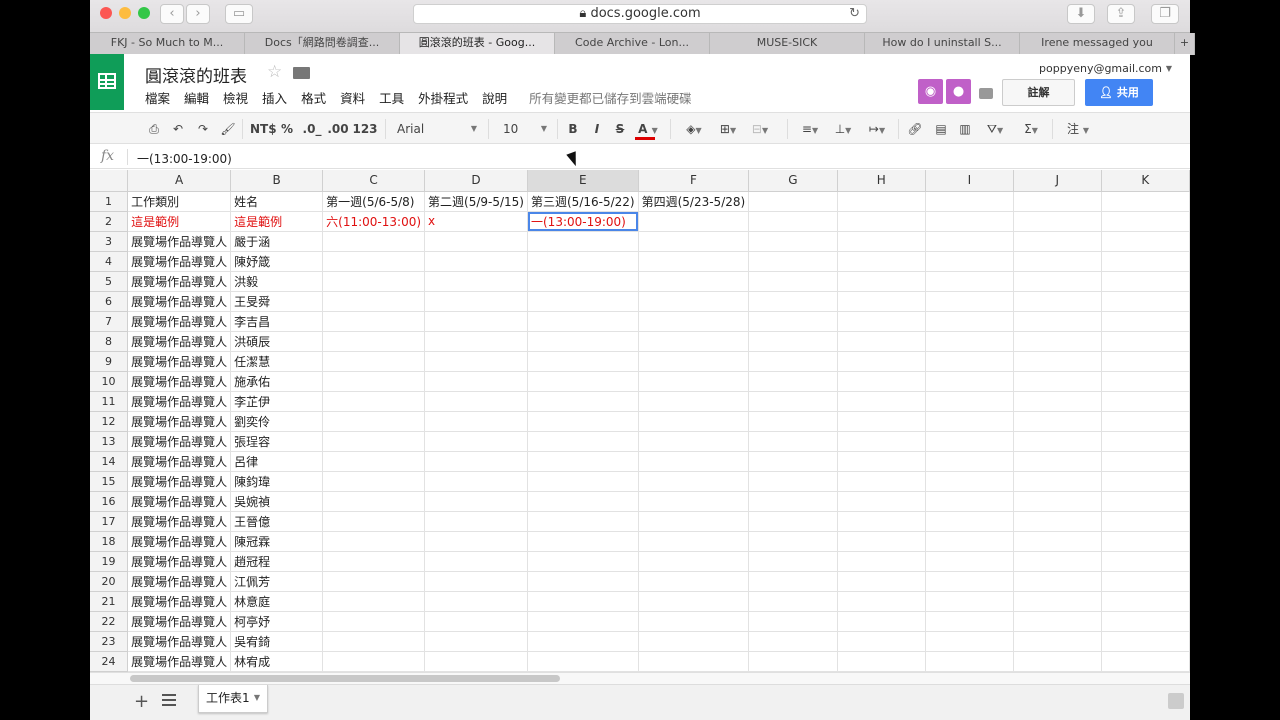 The width and height of the screenshot is (1280, 720). Describe the element at coordinates (109, 341) in the screenshot. I see `row-header: 8` at that location.